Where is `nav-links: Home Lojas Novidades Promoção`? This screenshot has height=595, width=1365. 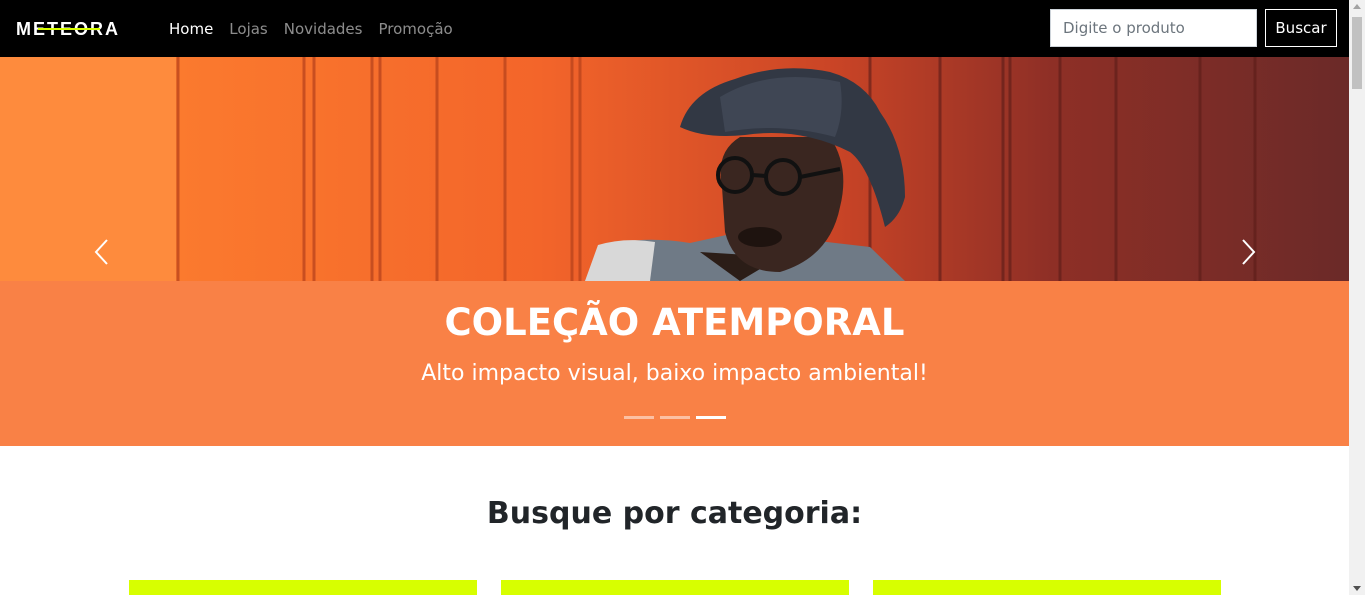
nav-links: Home Lojas Novidades Promoção is located at coordinates (311, 28).